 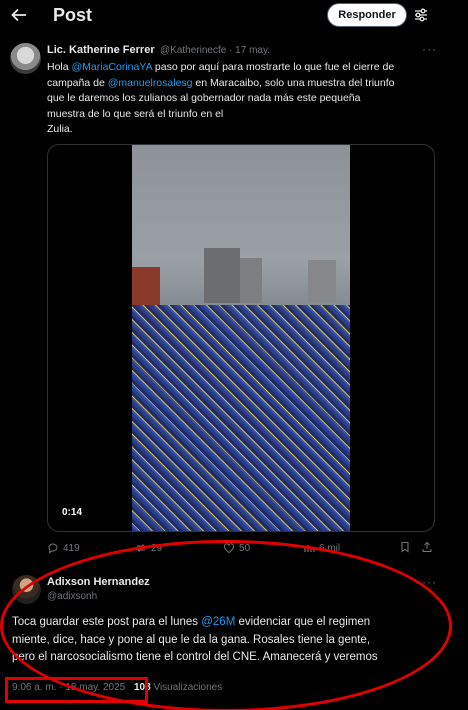 What do you see at coordinates (101, 50) in the screenshot?
I see `author-name: Lic. Katherine Ferrer` at bounding box center [101, 50].